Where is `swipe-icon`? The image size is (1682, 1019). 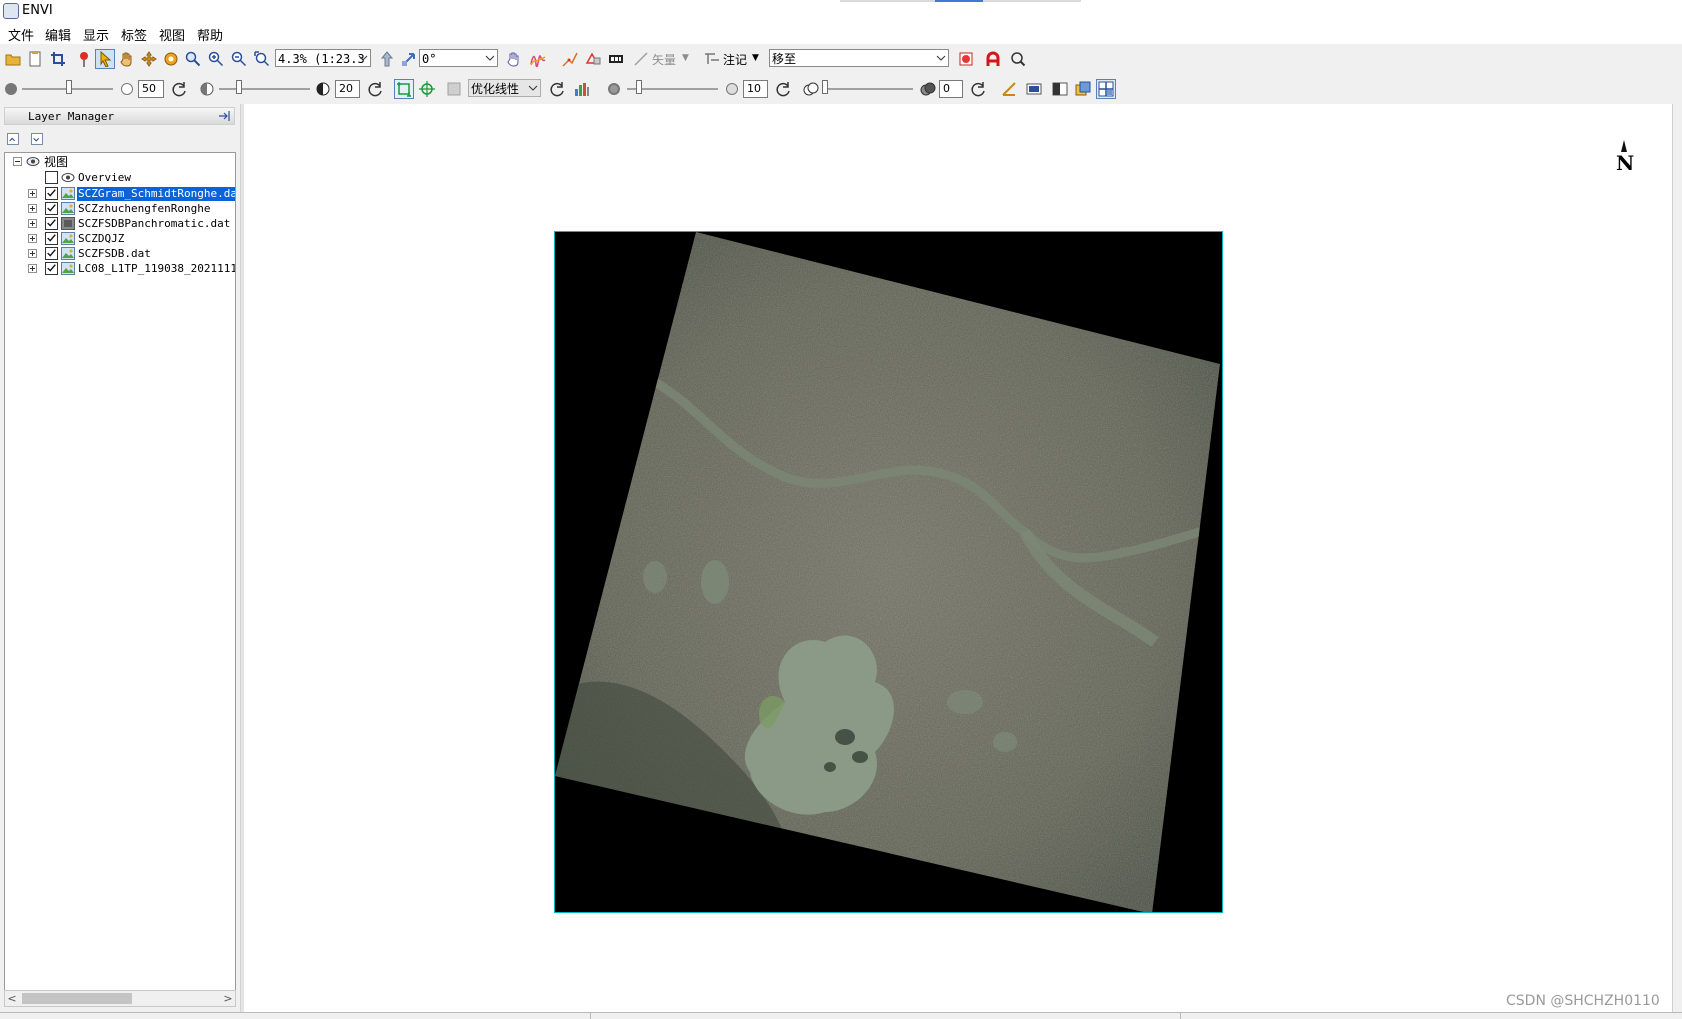
swipe-icon is located at coordinates (1060, 89).